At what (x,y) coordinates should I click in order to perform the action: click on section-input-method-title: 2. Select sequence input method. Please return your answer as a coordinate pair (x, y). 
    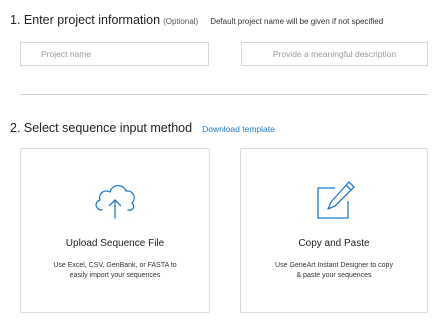
    Looking at the image, I should click on (101, 128).